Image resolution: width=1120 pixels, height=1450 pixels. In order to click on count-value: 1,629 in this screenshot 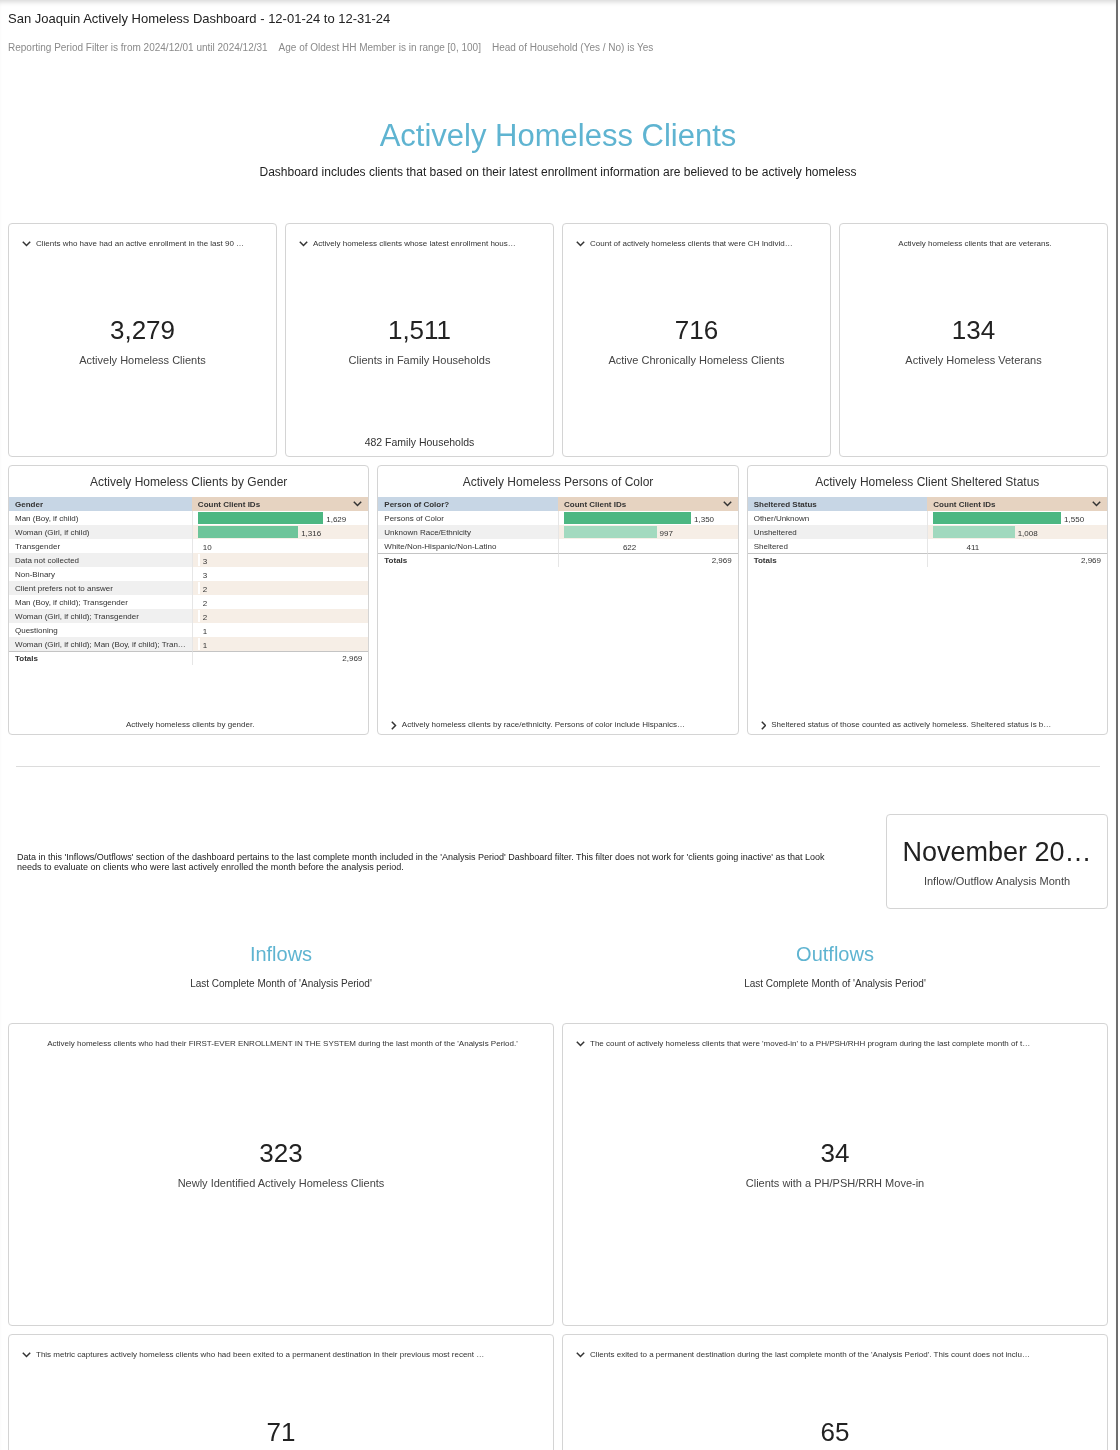, I will do `click(336, 519)`.